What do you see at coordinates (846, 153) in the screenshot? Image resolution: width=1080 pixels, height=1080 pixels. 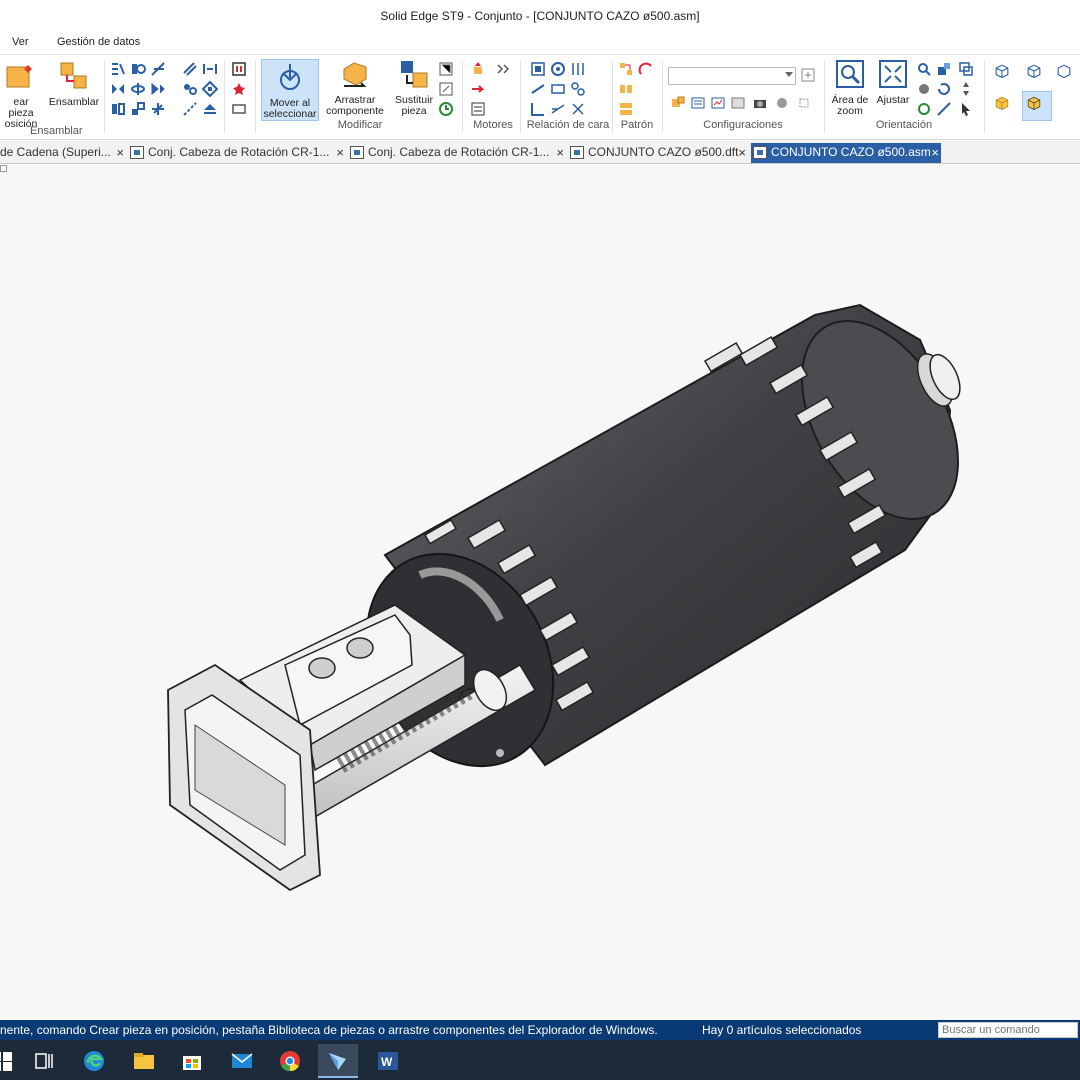 I see `document-tab-active: CONJUNTO CAZO ø500.asm ×` at bounding box center [846, 153].